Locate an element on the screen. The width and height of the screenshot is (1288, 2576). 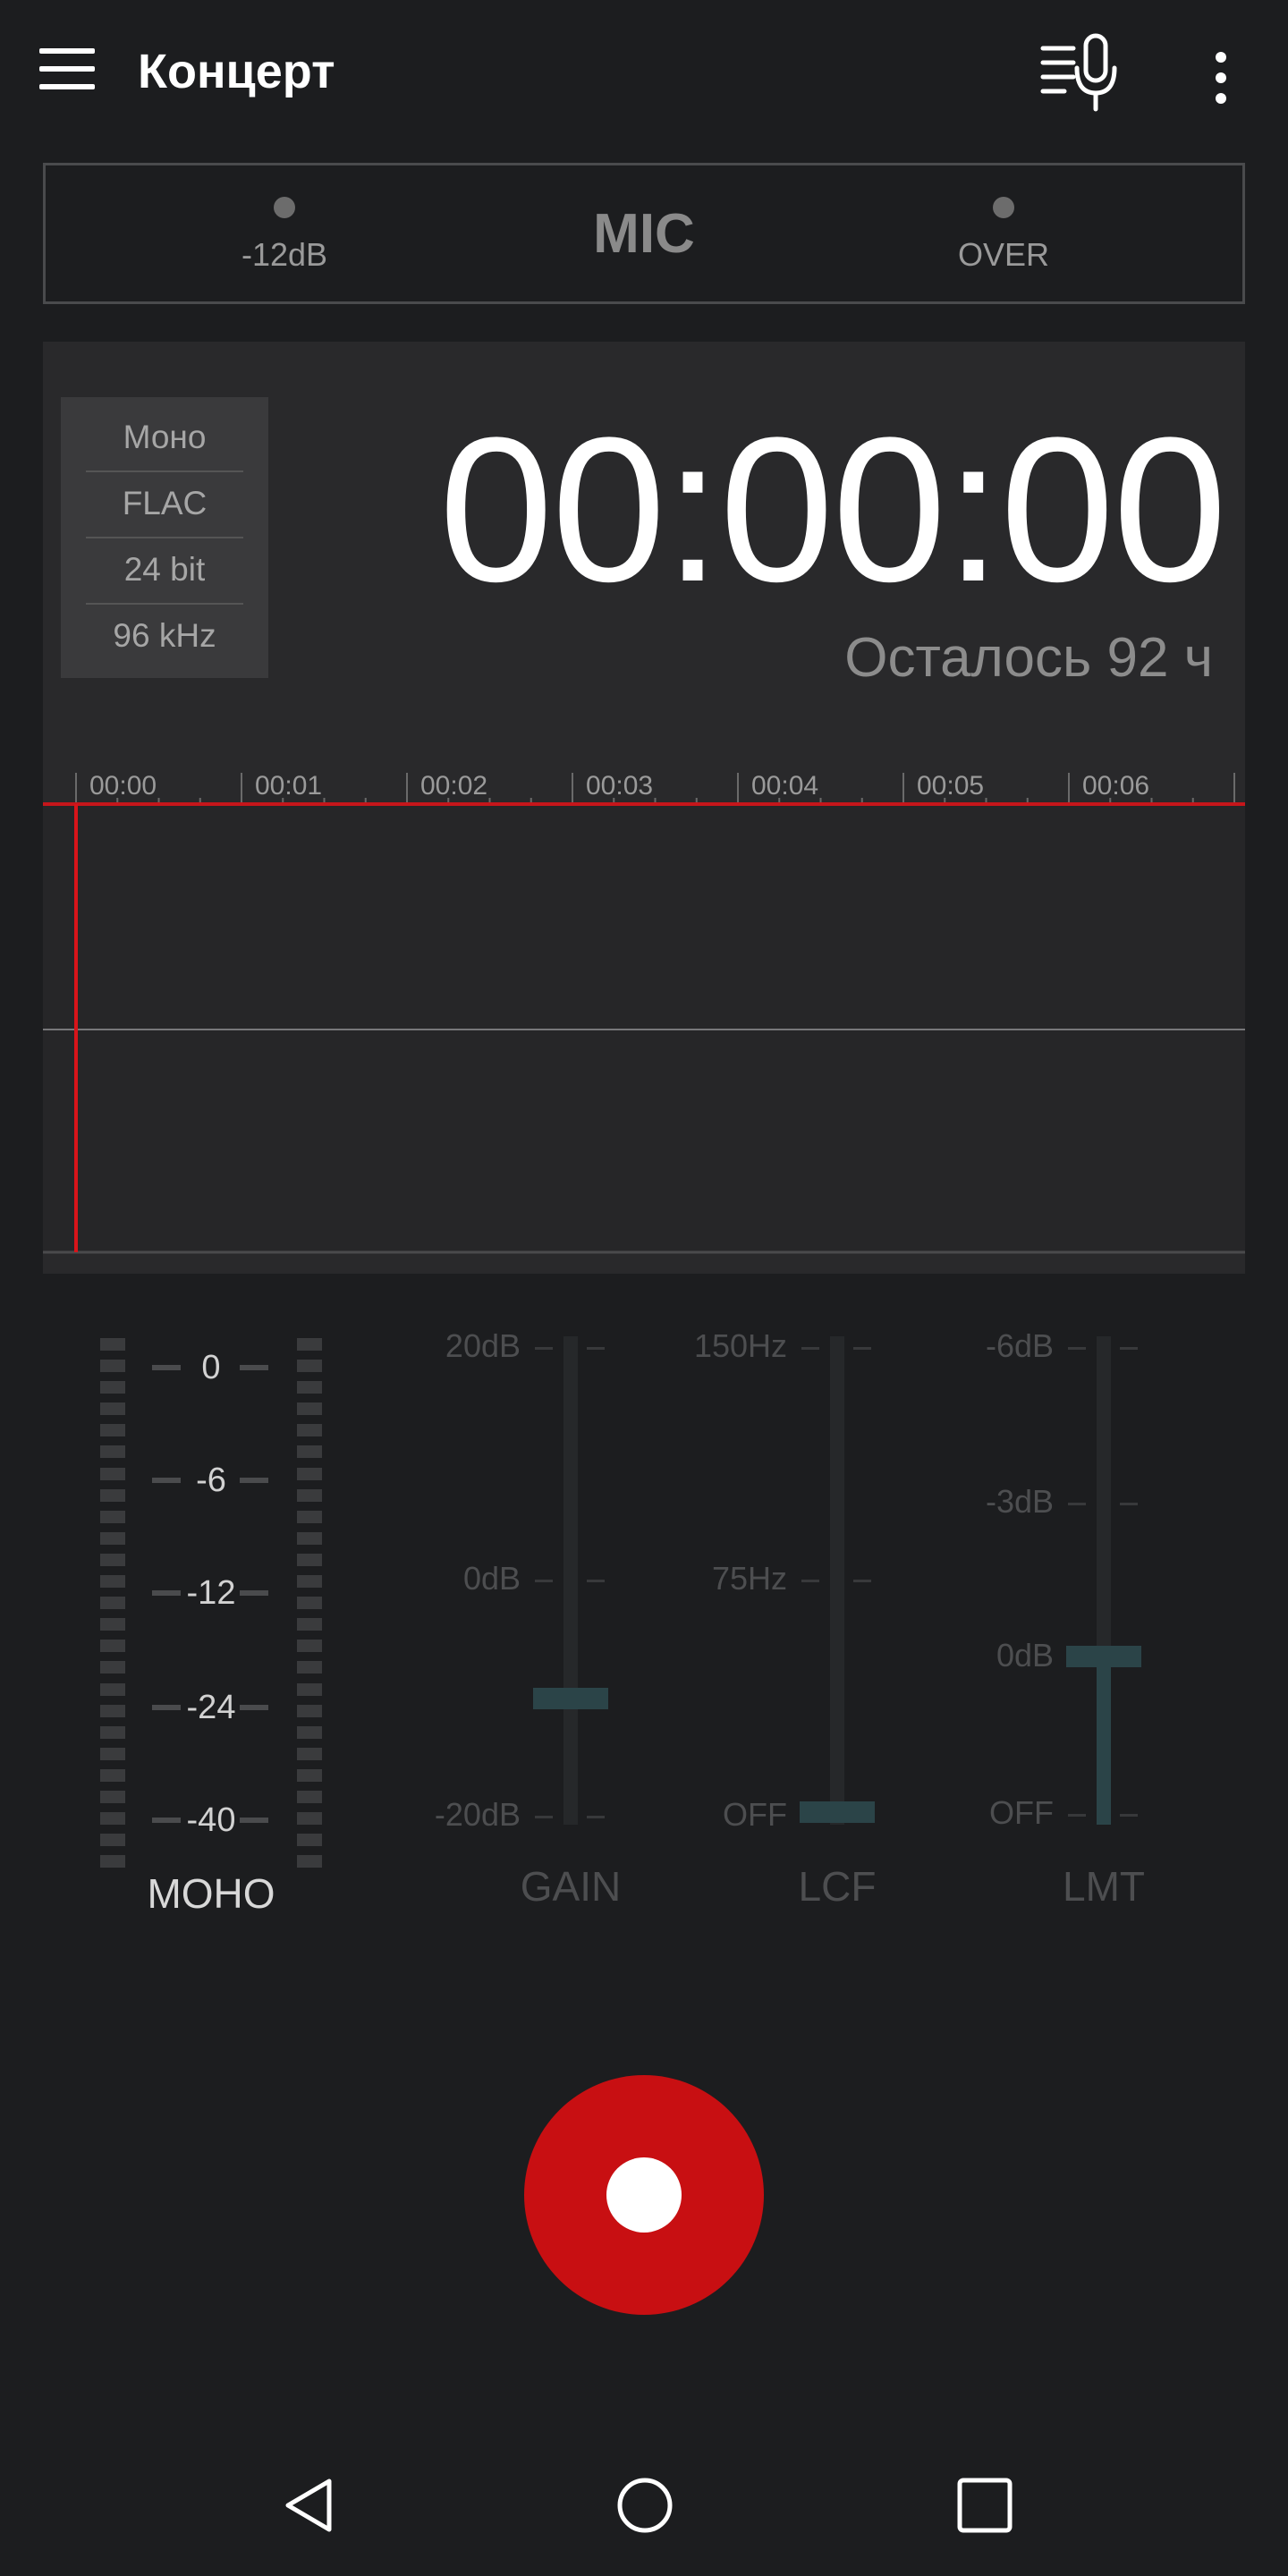
system-nav-bar is located at coordinates (644, 2504).